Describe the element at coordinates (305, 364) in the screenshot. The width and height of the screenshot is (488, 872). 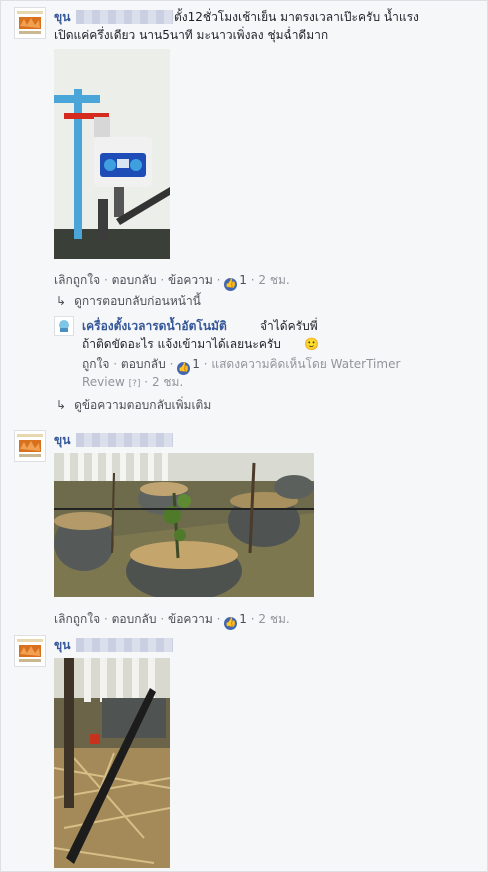
I see `seen-by-text: แสดงความคิดเห็นโดย WaterTimer` at that location.